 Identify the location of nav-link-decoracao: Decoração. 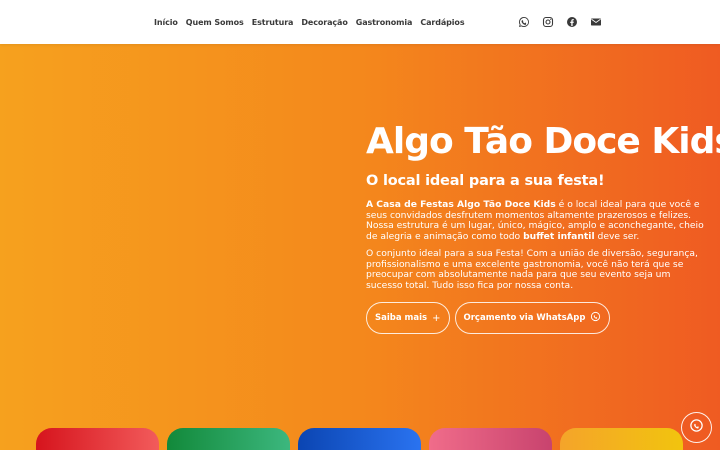
(324, 22).